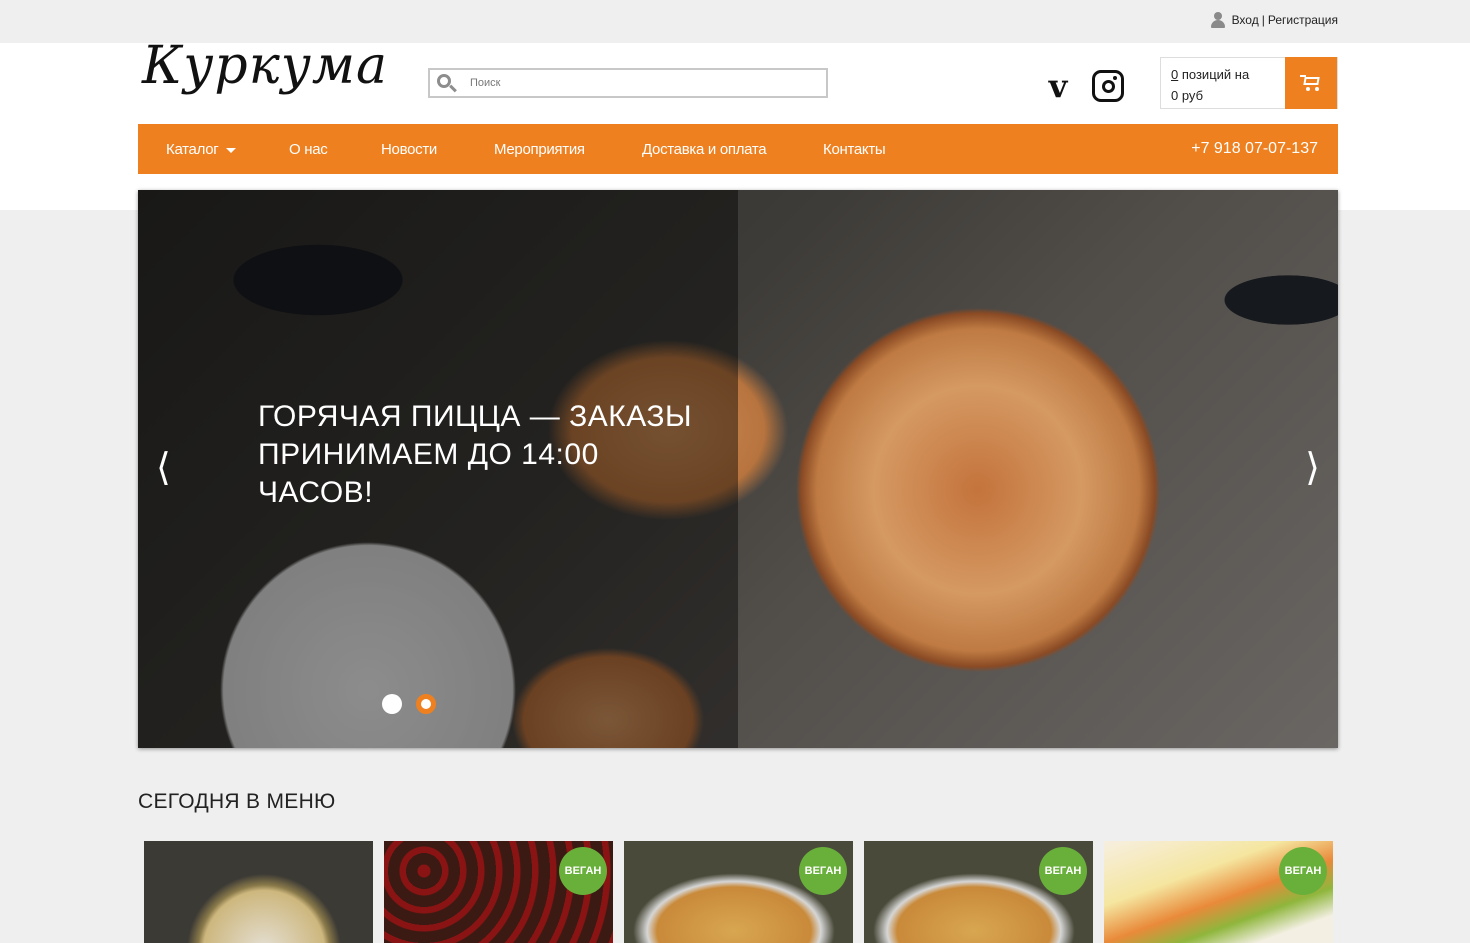  I want to click on instagram-icon, so click(1108, 86).